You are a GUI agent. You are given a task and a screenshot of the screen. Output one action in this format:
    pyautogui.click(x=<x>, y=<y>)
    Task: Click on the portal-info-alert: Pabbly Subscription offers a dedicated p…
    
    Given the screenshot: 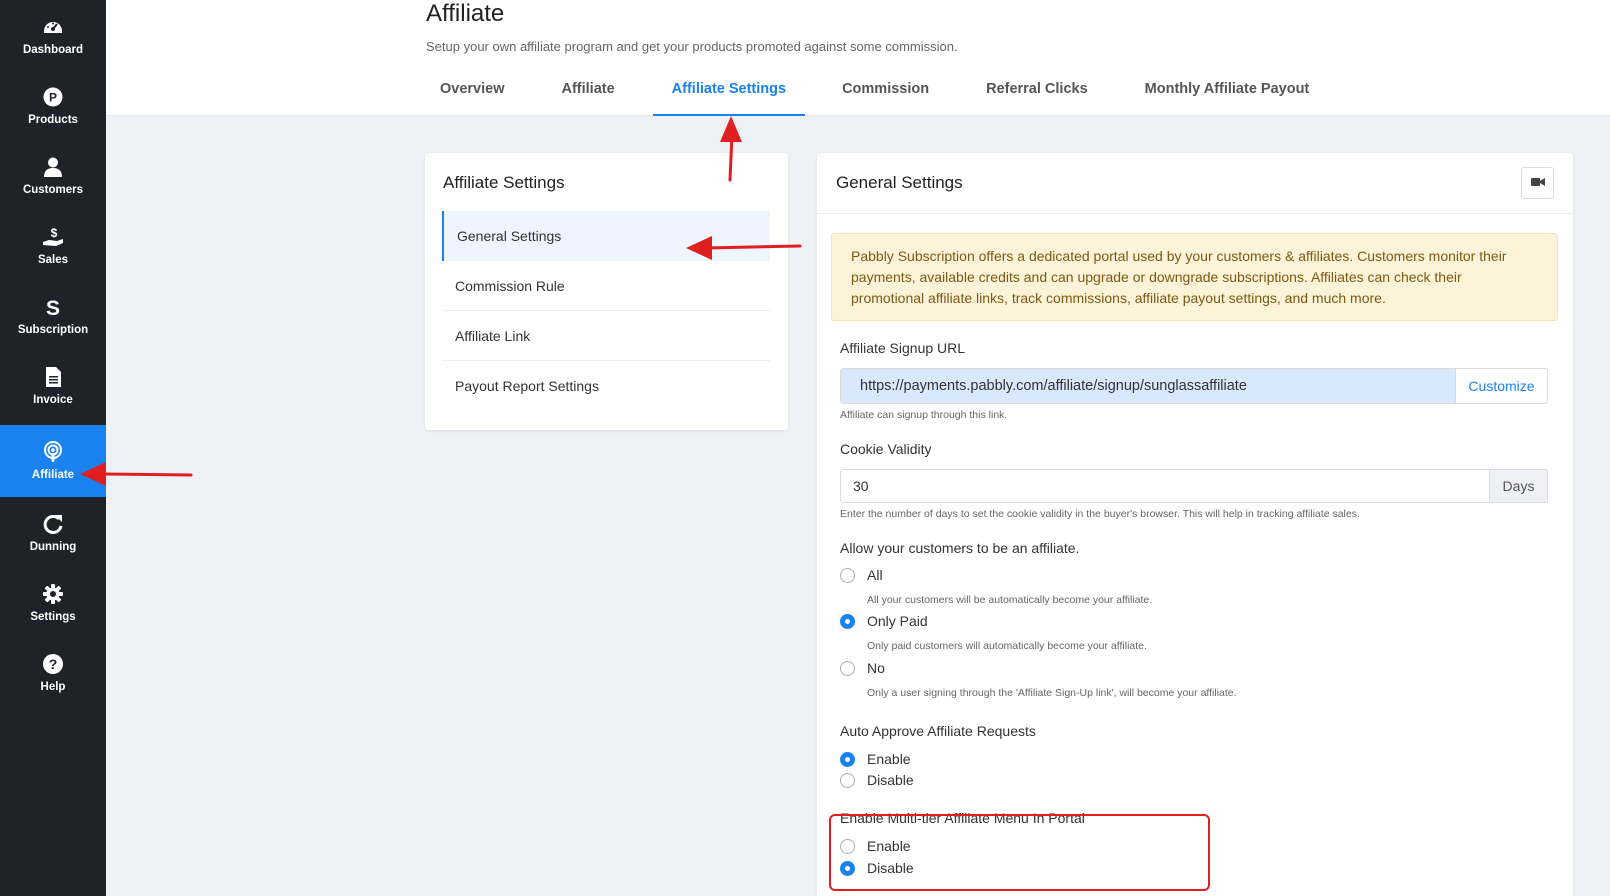 What is the action you would take?
    pyautogui.click(x=1194, y=277)
    